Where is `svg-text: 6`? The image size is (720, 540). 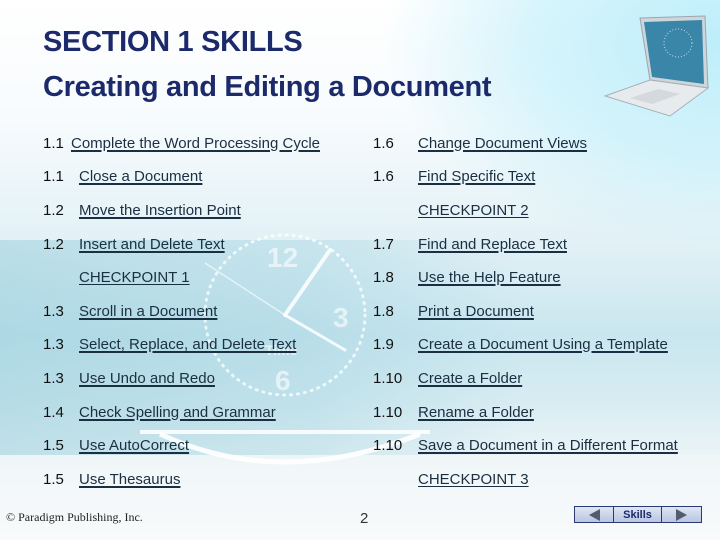
svg-text: 6 is located at coordinates (283, 380).